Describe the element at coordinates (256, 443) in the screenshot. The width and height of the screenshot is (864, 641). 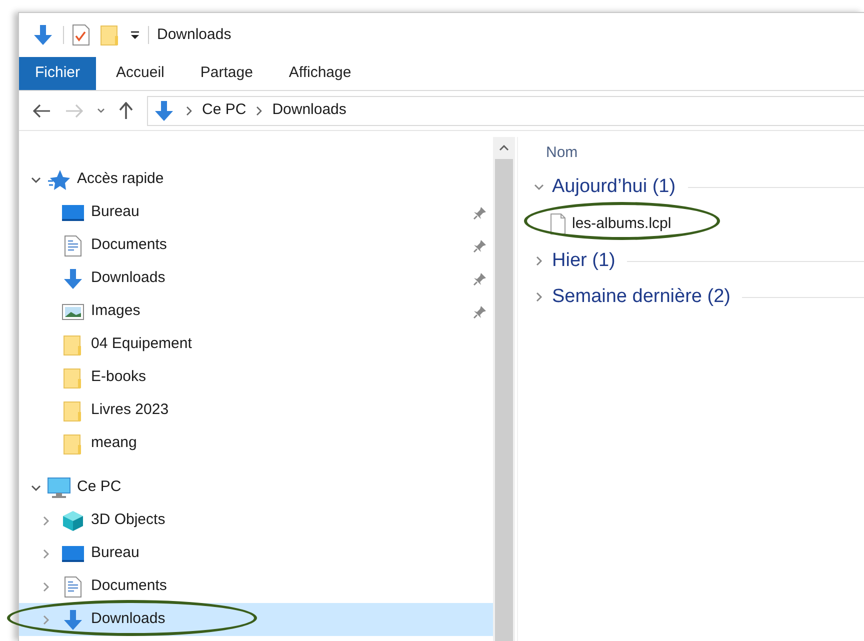
I see `nav-item: meang` at that location.